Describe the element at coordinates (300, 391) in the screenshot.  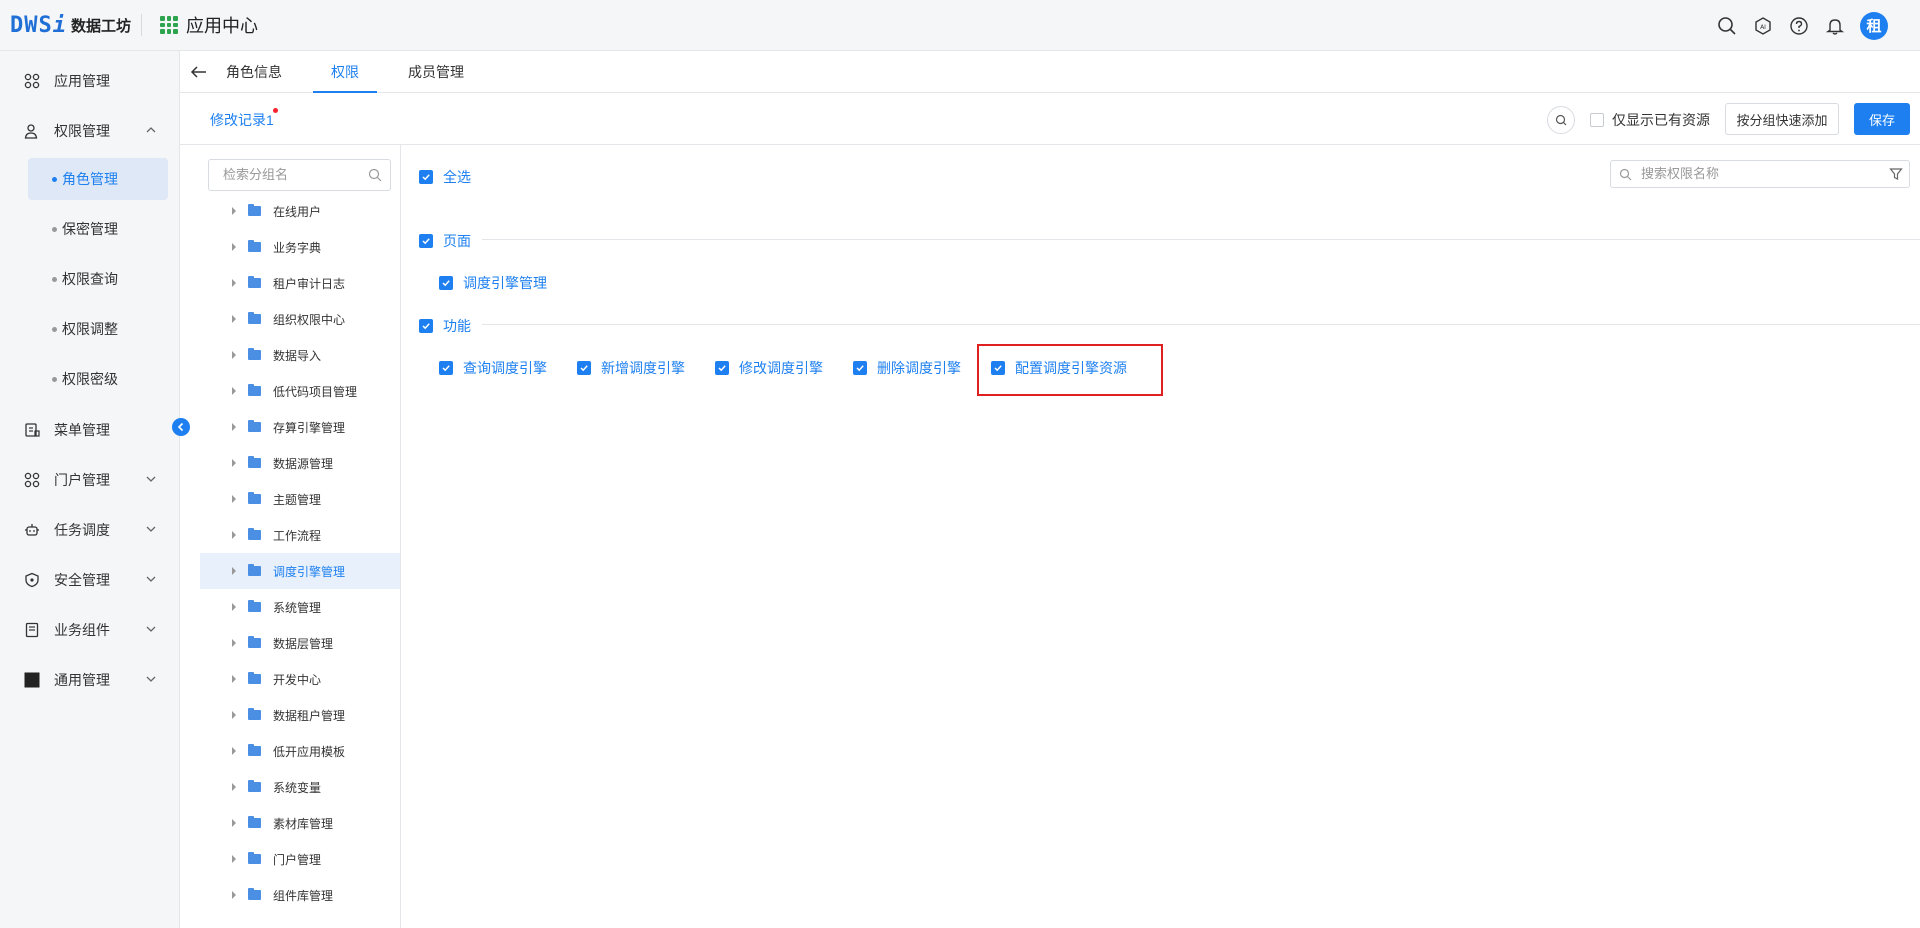
I see `tree-item: 低代码项目管理` at that location.